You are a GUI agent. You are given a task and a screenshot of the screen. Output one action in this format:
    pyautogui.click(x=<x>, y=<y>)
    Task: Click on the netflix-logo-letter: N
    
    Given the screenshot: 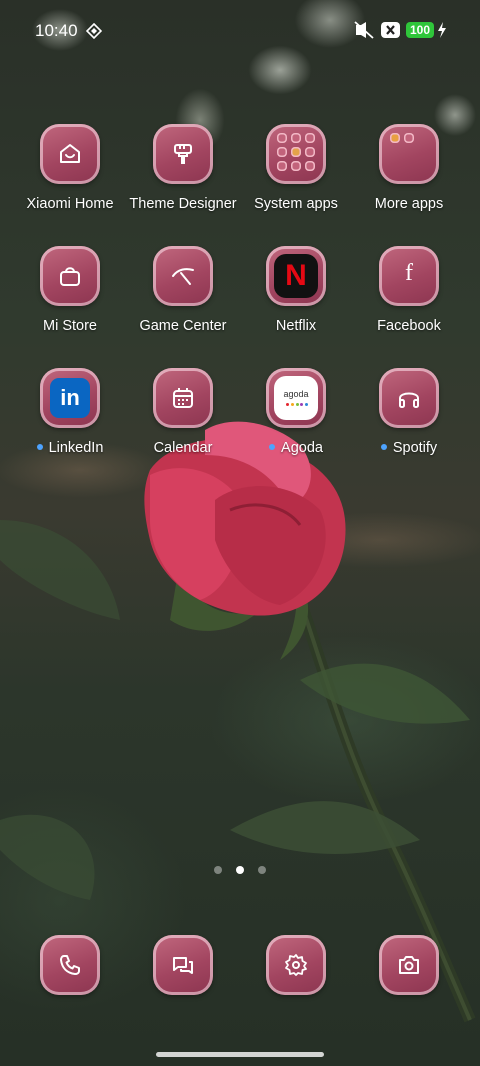 What is the action you would take?
    pyautogui.click(x=296, y=275)
    